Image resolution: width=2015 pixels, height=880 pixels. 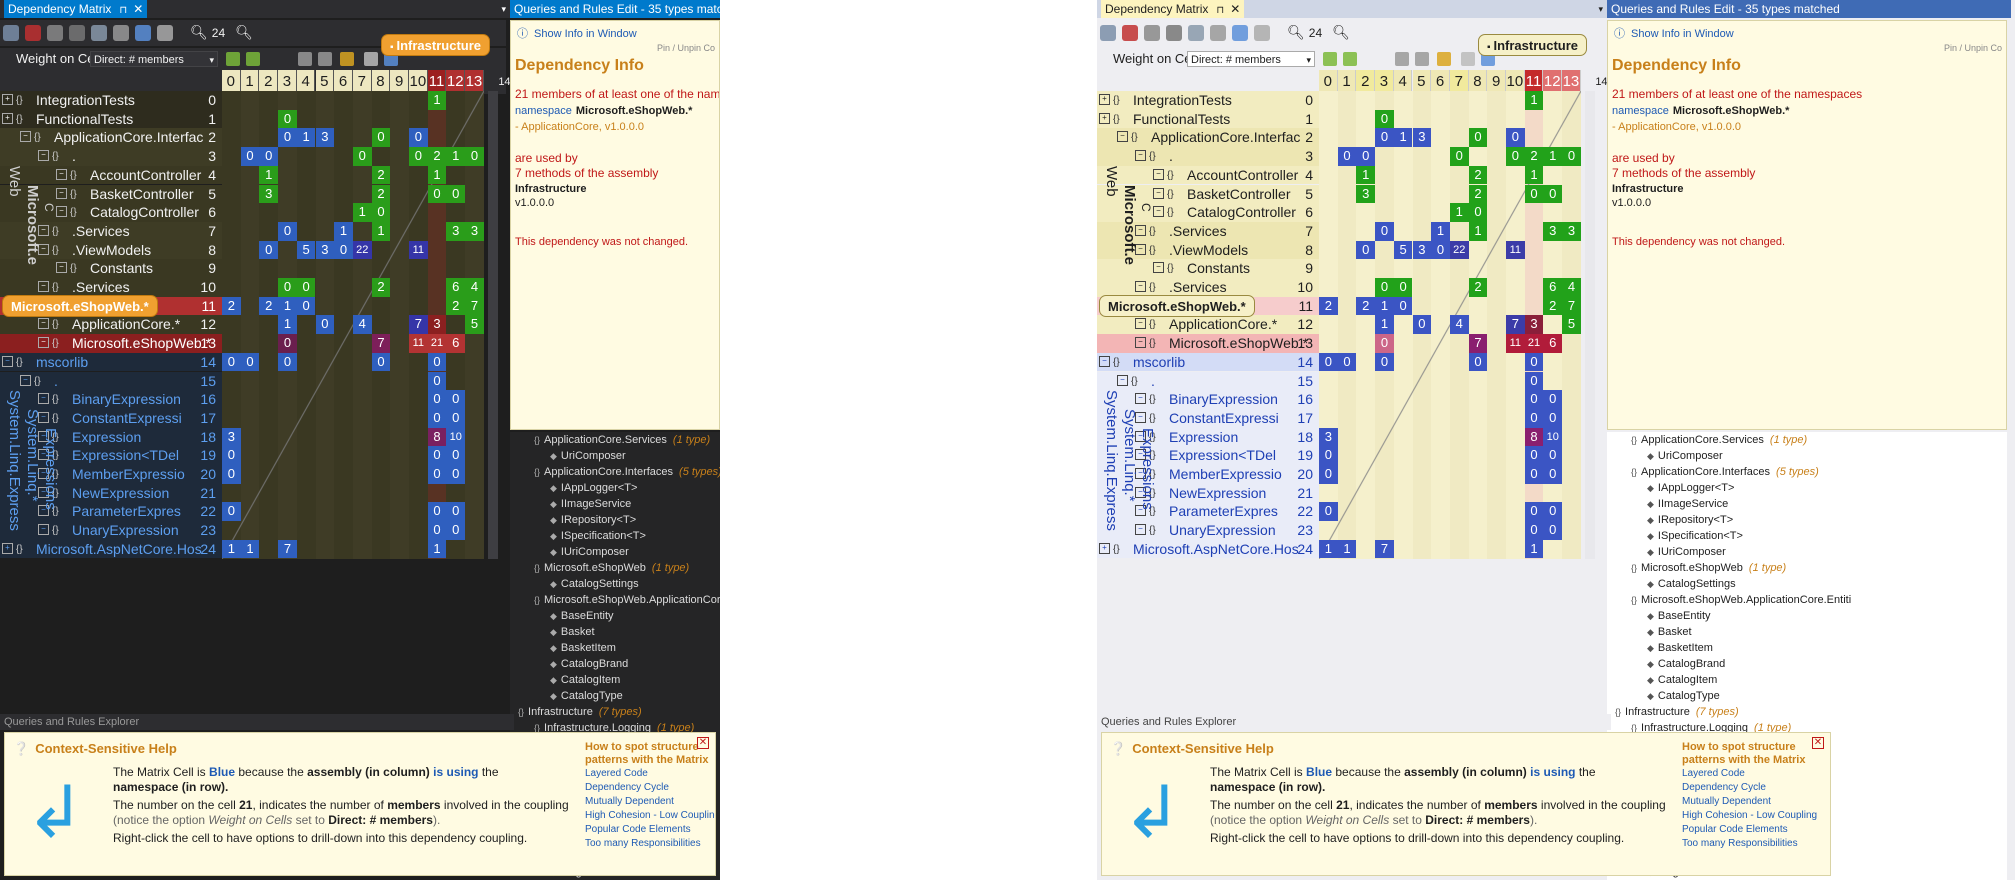 I want to click on howto-link: Dependency Cycle, so click(x=650, y=788).